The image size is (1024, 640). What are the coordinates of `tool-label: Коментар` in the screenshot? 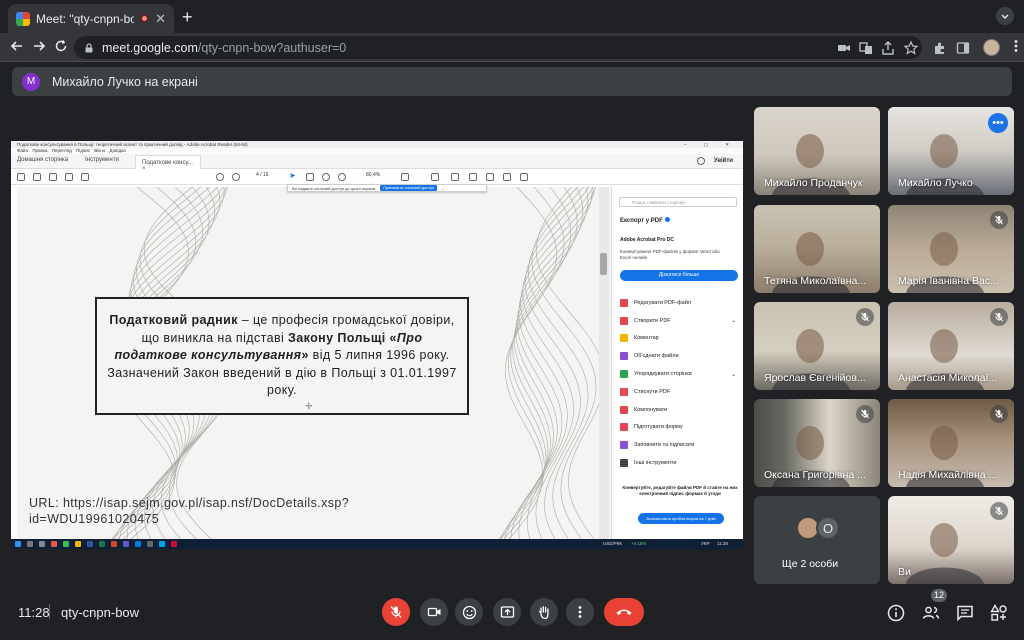 It's located at (646, 338).